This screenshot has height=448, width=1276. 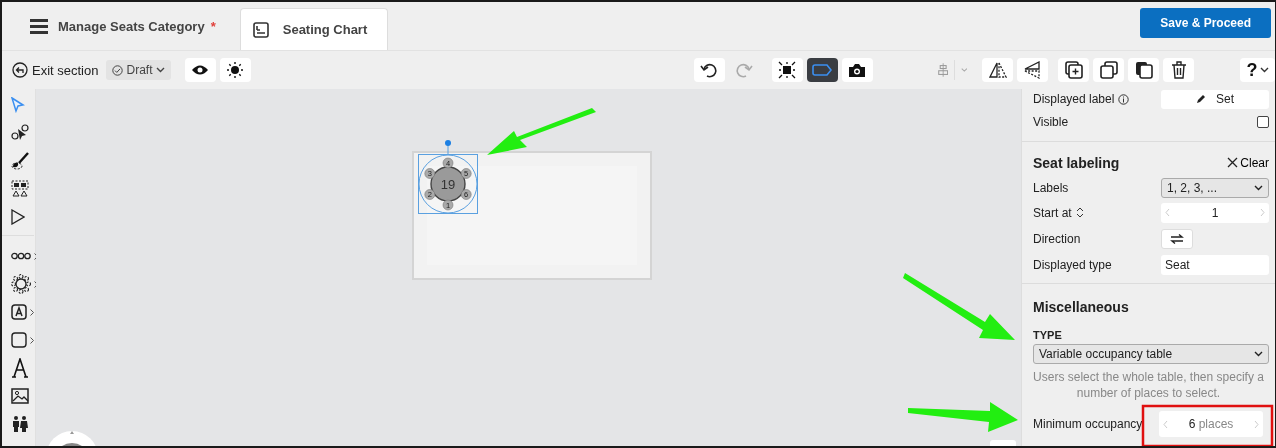 I want to click on camera-icon, so click(x=857, y=70).